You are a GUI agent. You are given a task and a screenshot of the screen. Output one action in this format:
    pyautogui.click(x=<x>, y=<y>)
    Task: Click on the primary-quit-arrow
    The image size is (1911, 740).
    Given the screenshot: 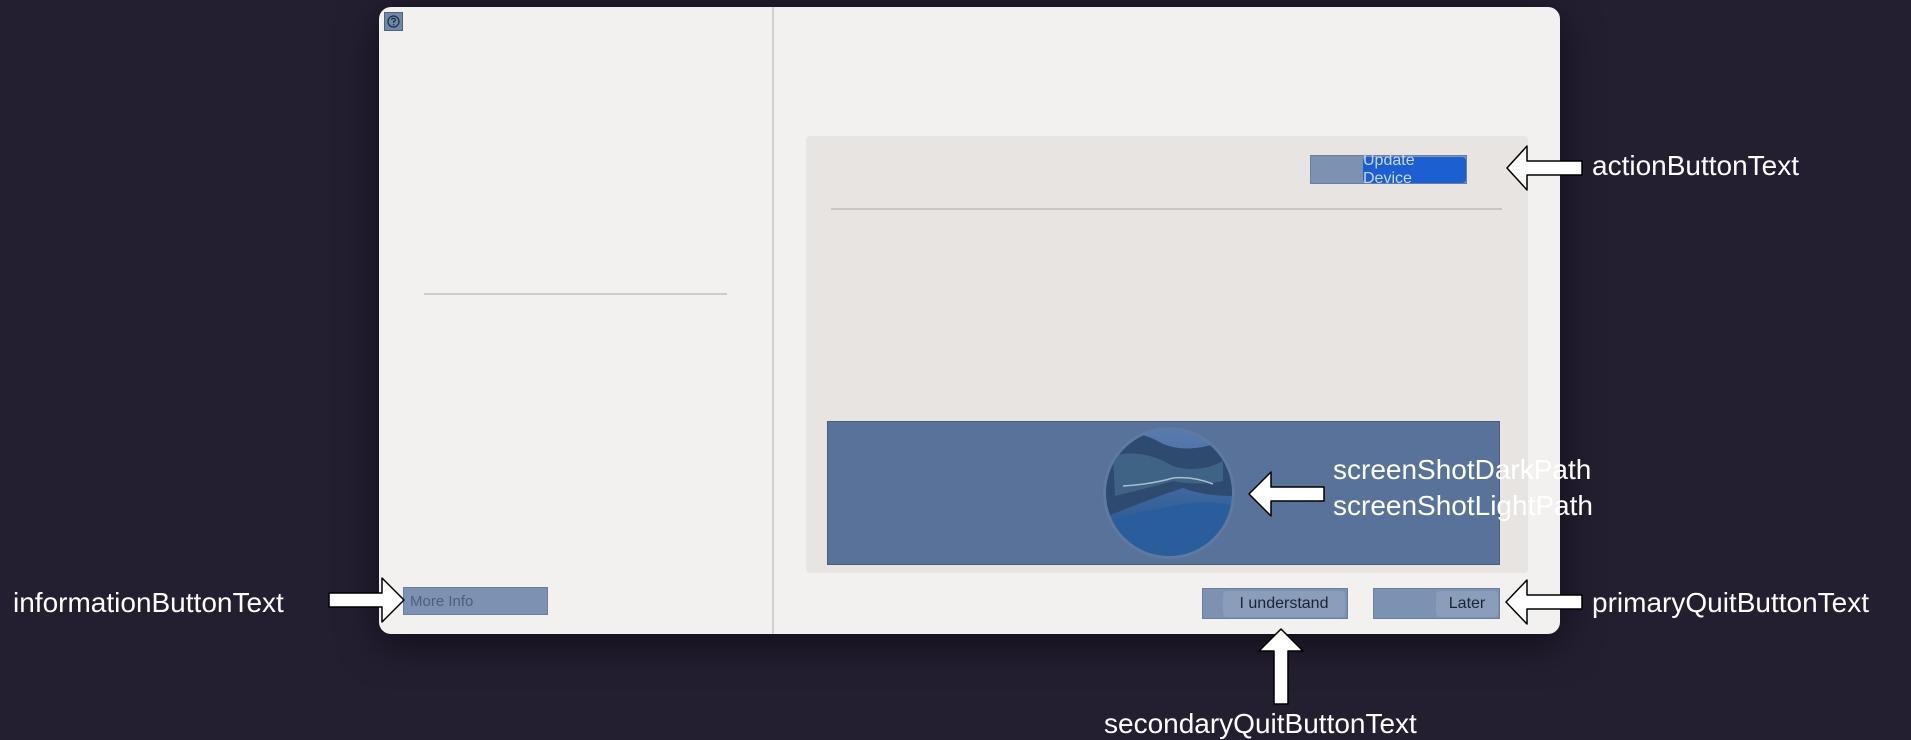 What is the action you would take?
    pyautogui.click(x=1544, y=602)
    